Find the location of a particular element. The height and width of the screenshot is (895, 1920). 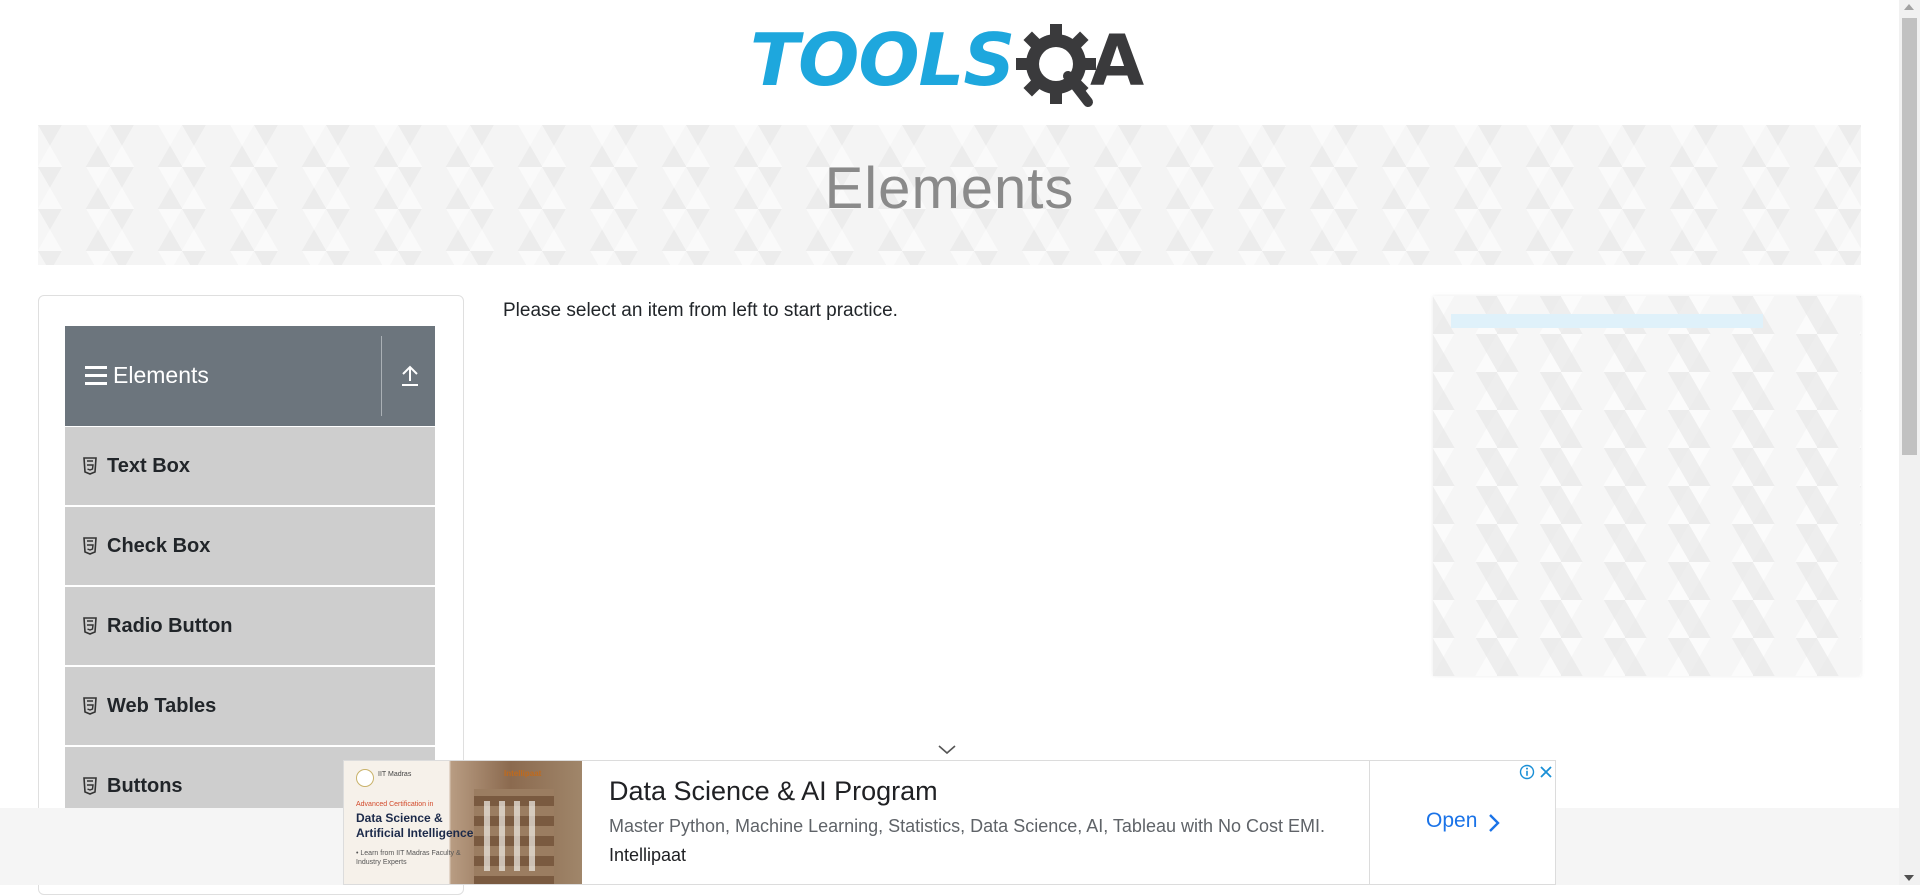

sidebar-item-label: Buttons is located at coordinates (145, 786).